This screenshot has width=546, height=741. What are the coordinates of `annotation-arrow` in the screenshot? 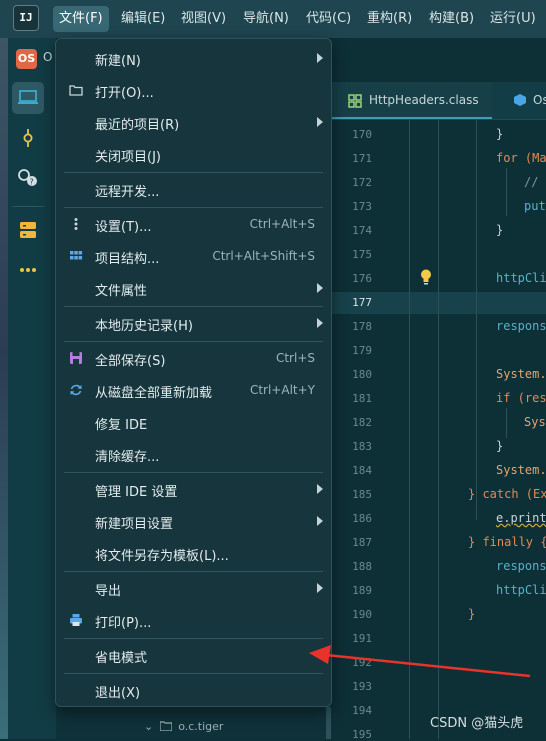 It's located at (420, 661).